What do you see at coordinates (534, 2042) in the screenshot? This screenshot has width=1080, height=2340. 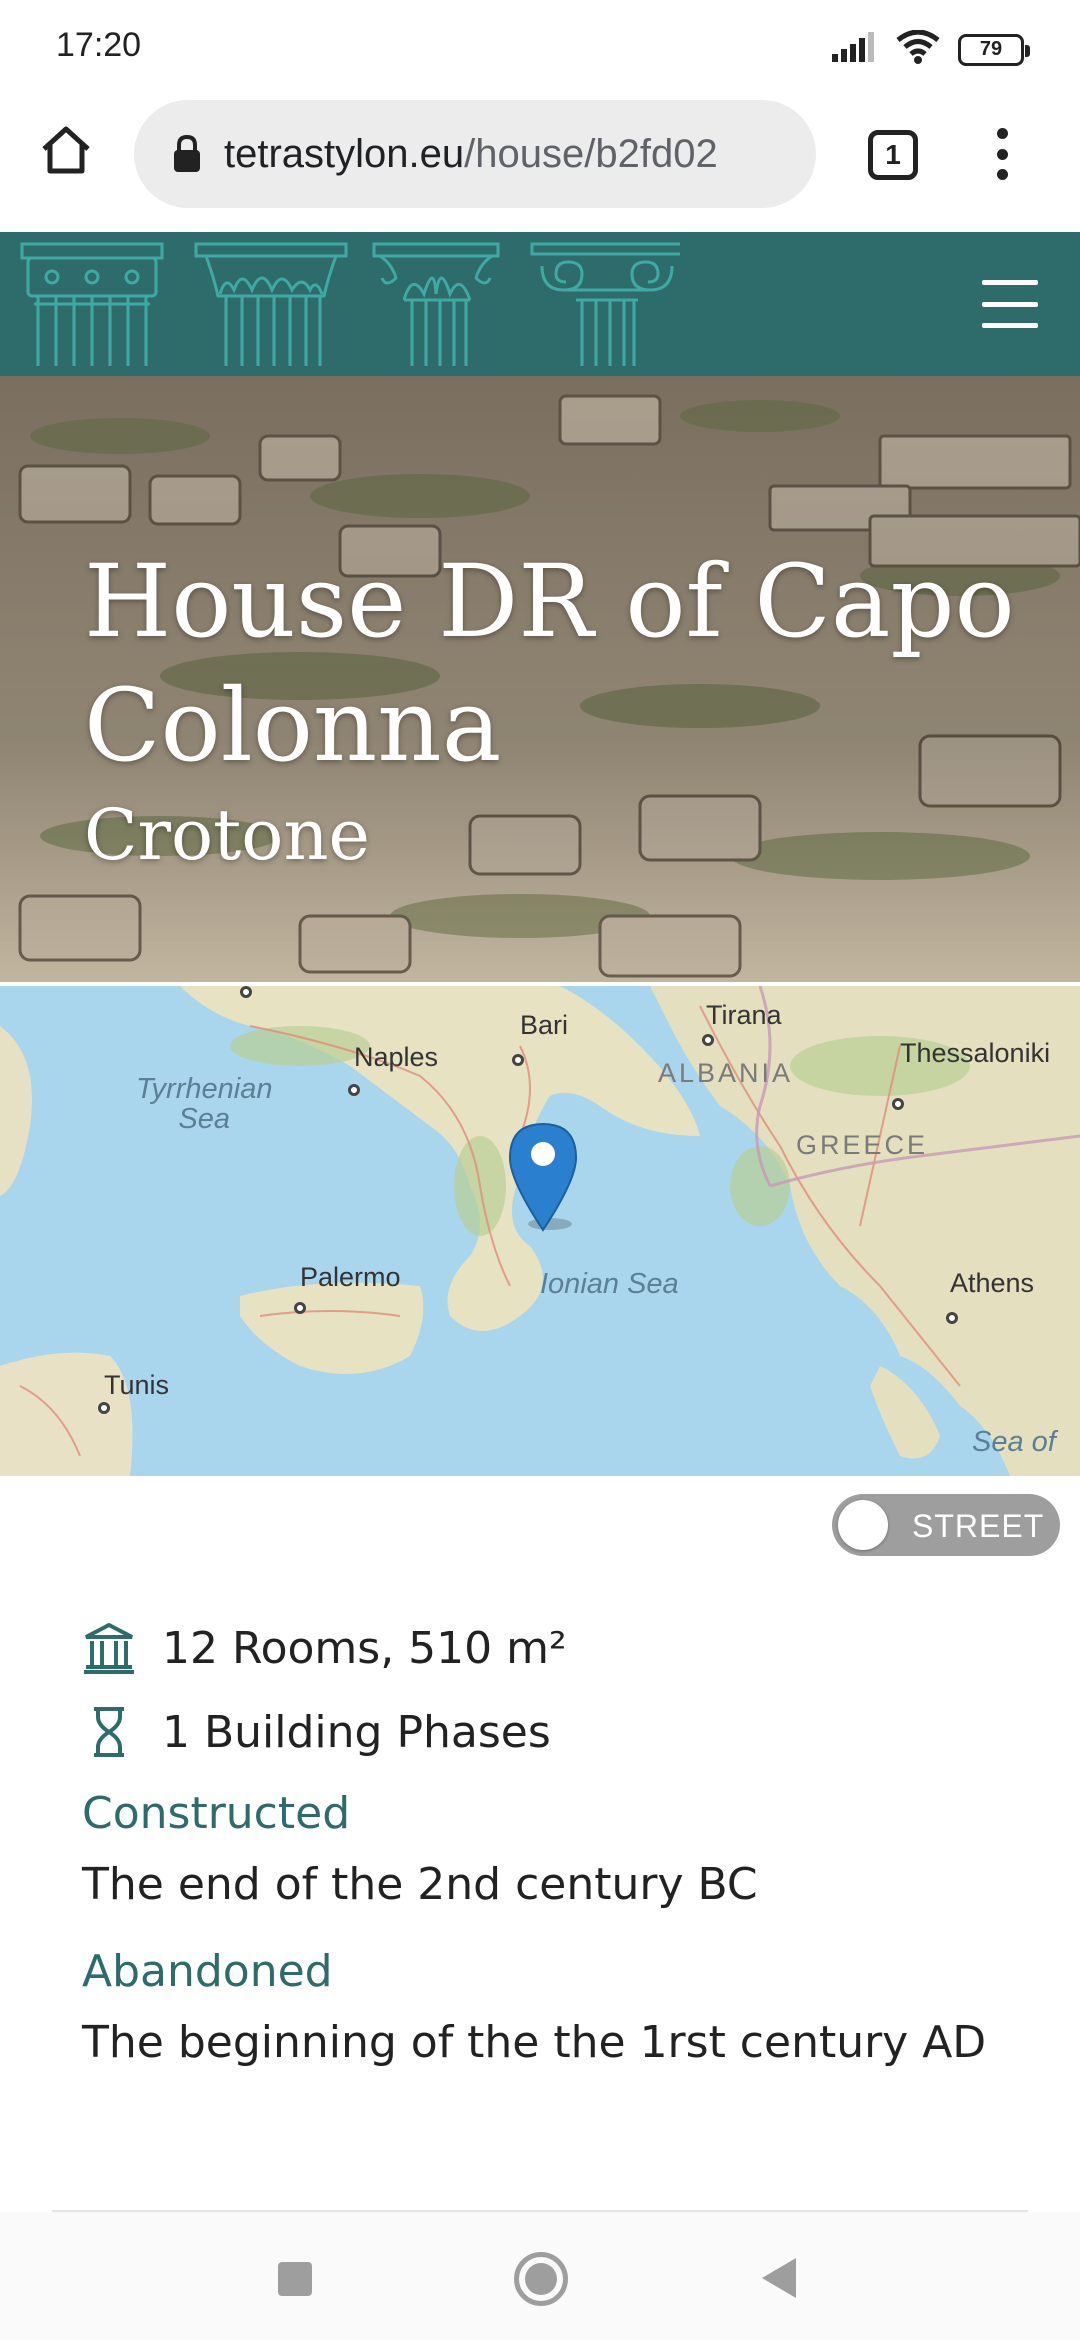 I see `abandoned-value: The beginning of the the 1rst century AD` at bounding box center [534, 2042].